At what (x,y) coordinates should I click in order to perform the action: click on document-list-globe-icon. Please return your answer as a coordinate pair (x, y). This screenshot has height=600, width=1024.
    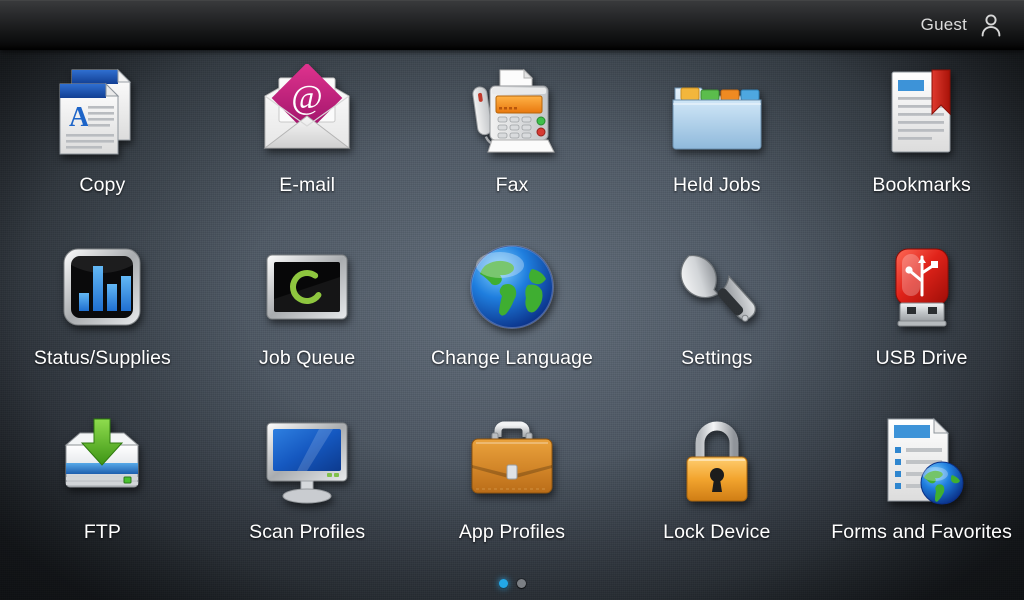
    Looking at the image, I should click on (922, 461).